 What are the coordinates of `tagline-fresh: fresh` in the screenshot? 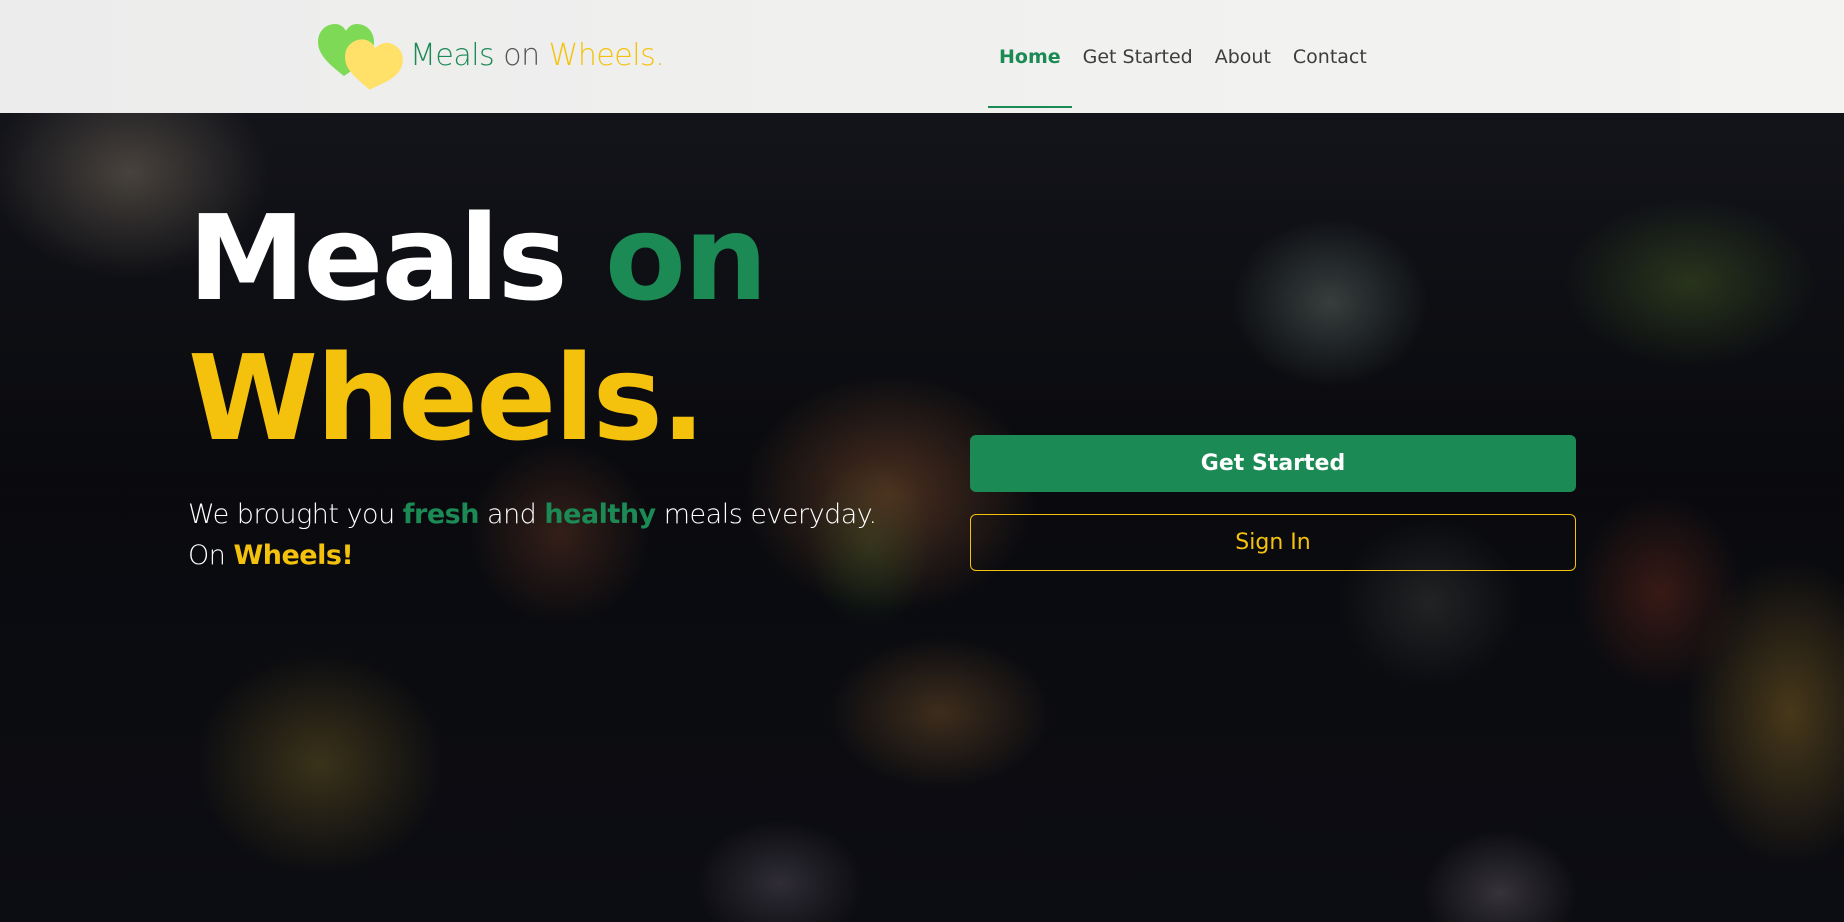 It's located at (441, 514).